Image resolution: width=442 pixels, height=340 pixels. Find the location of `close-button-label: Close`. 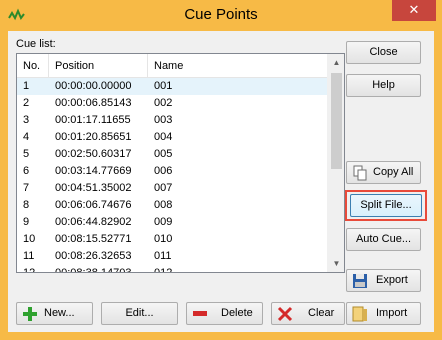

close-button-label: Close is located at coordinates (383, 52).